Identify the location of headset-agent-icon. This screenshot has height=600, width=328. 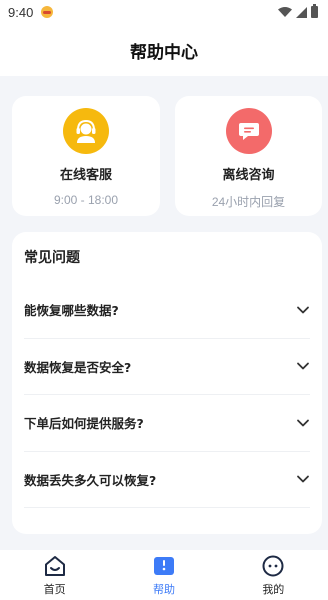
(86, 131).